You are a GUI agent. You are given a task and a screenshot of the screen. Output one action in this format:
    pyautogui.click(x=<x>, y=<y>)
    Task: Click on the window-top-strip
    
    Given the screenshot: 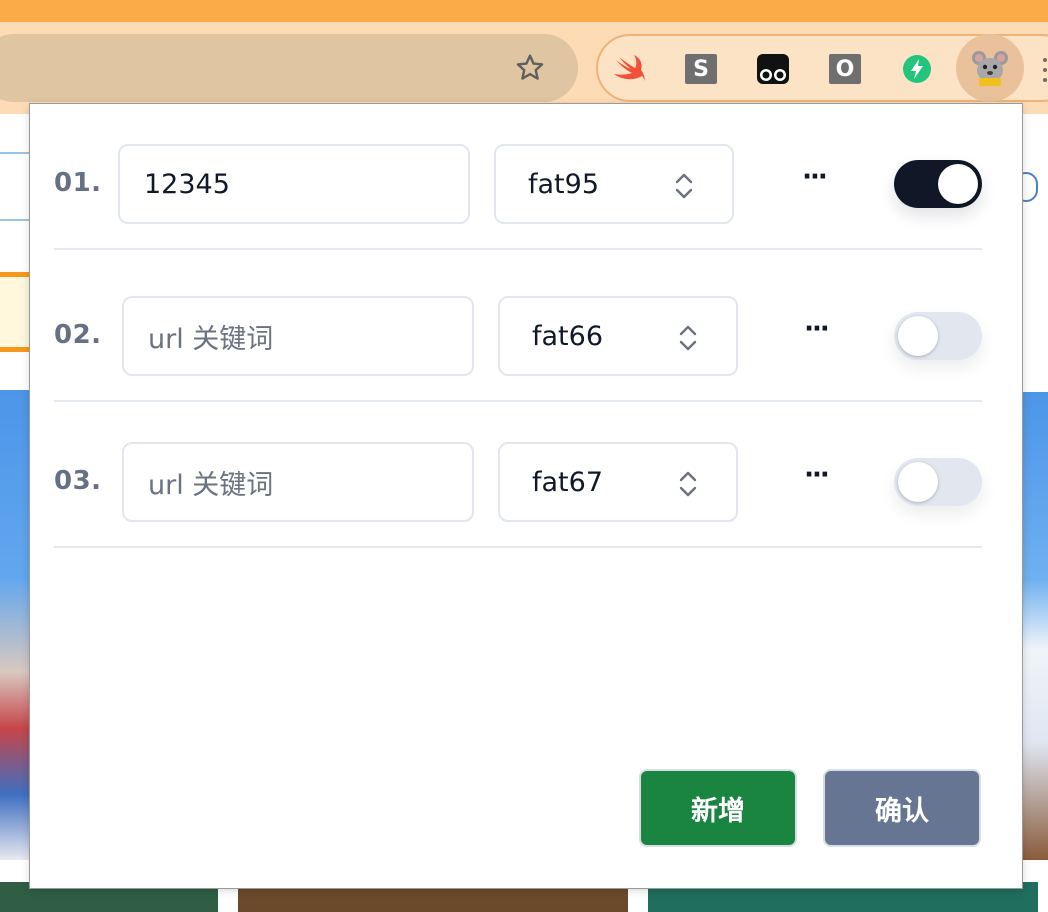 What is the action you would take?
    pyautogui.click(x=524, y=11)
    